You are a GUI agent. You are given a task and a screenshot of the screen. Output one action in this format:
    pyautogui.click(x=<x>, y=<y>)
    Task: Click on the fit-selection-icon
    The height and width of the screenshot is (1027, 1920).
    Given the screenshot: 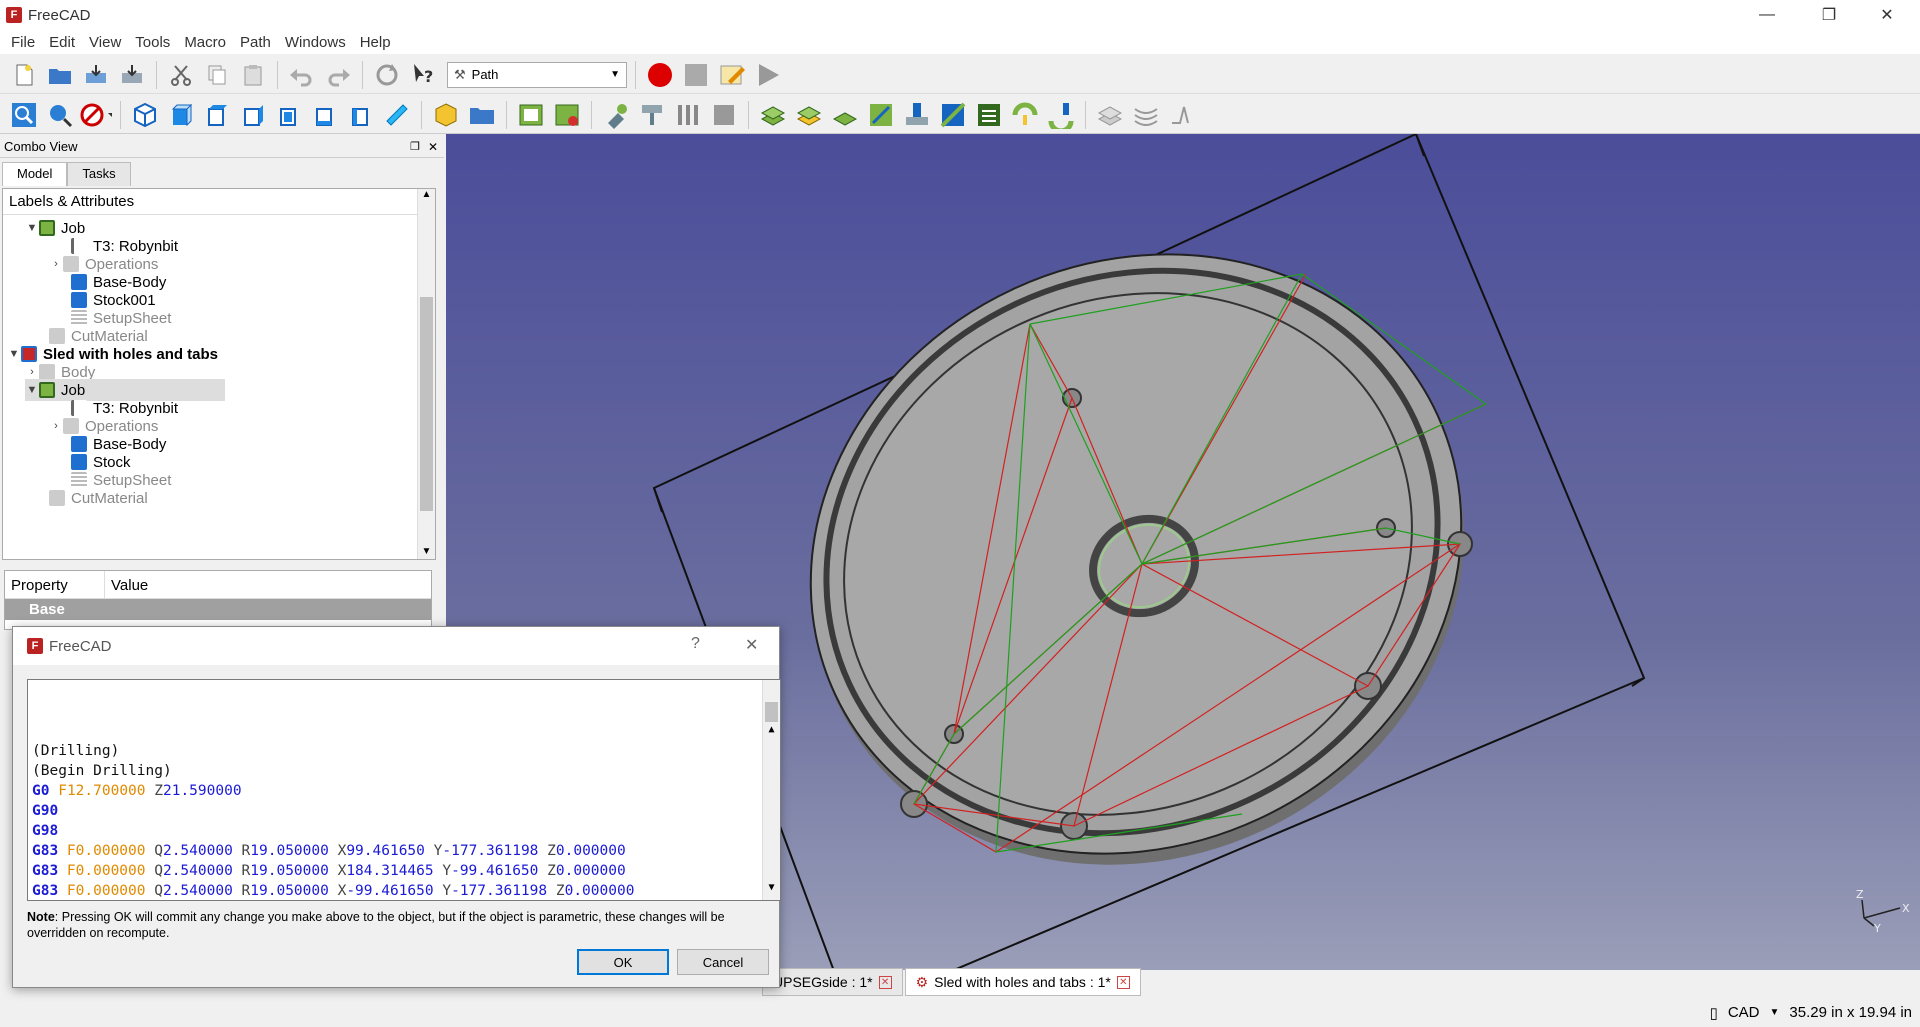 What is the action you would take?
    pyautogui.click(x=60, y=115)
    